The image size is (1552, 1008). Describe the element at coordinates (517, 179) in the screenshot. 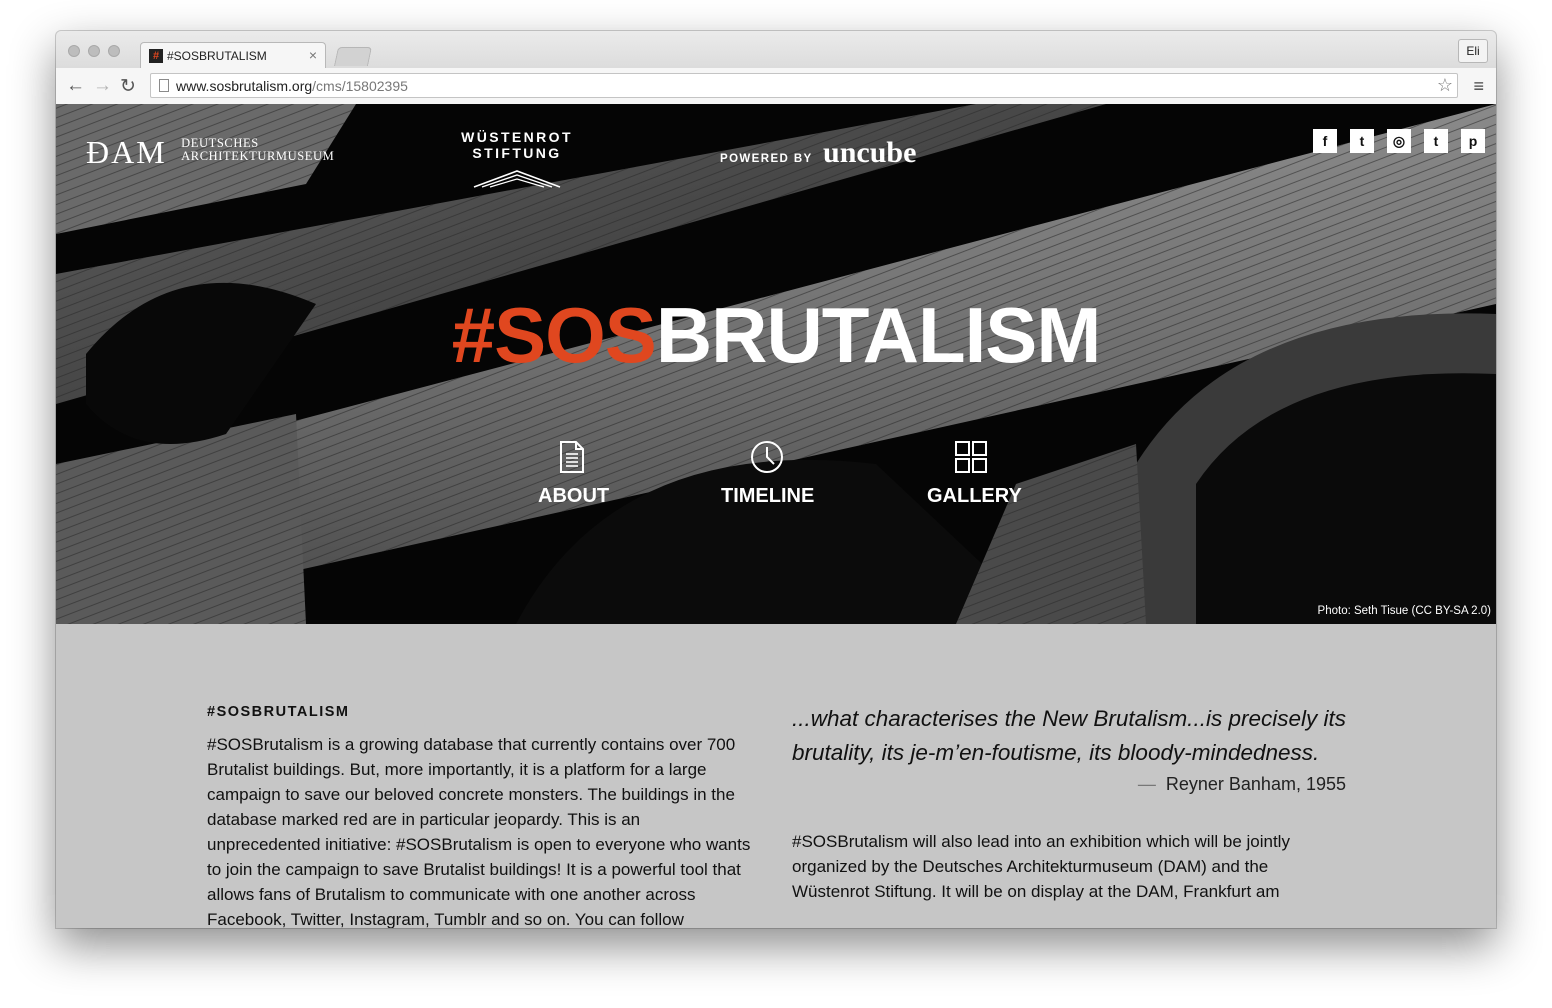

I see `roof-icon` at that location.